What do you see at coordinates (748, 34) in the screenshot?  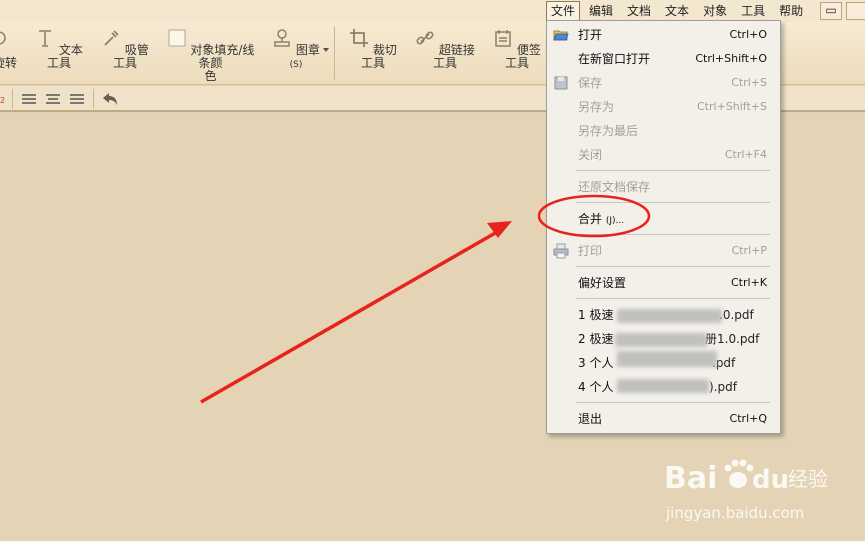 I see `open-shortcut: Ctrl+O` at bounding box center [748, 34].